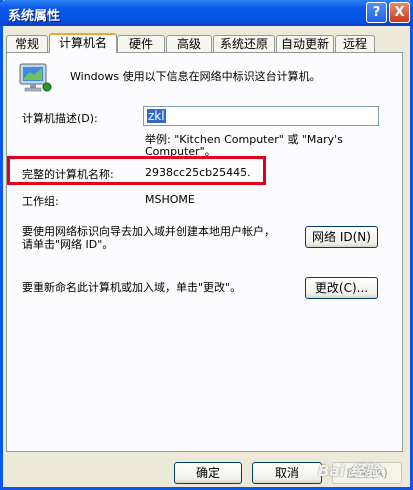 The image size is (413, 490). I want to click on tab-remote: 远程, so click(355, 43).